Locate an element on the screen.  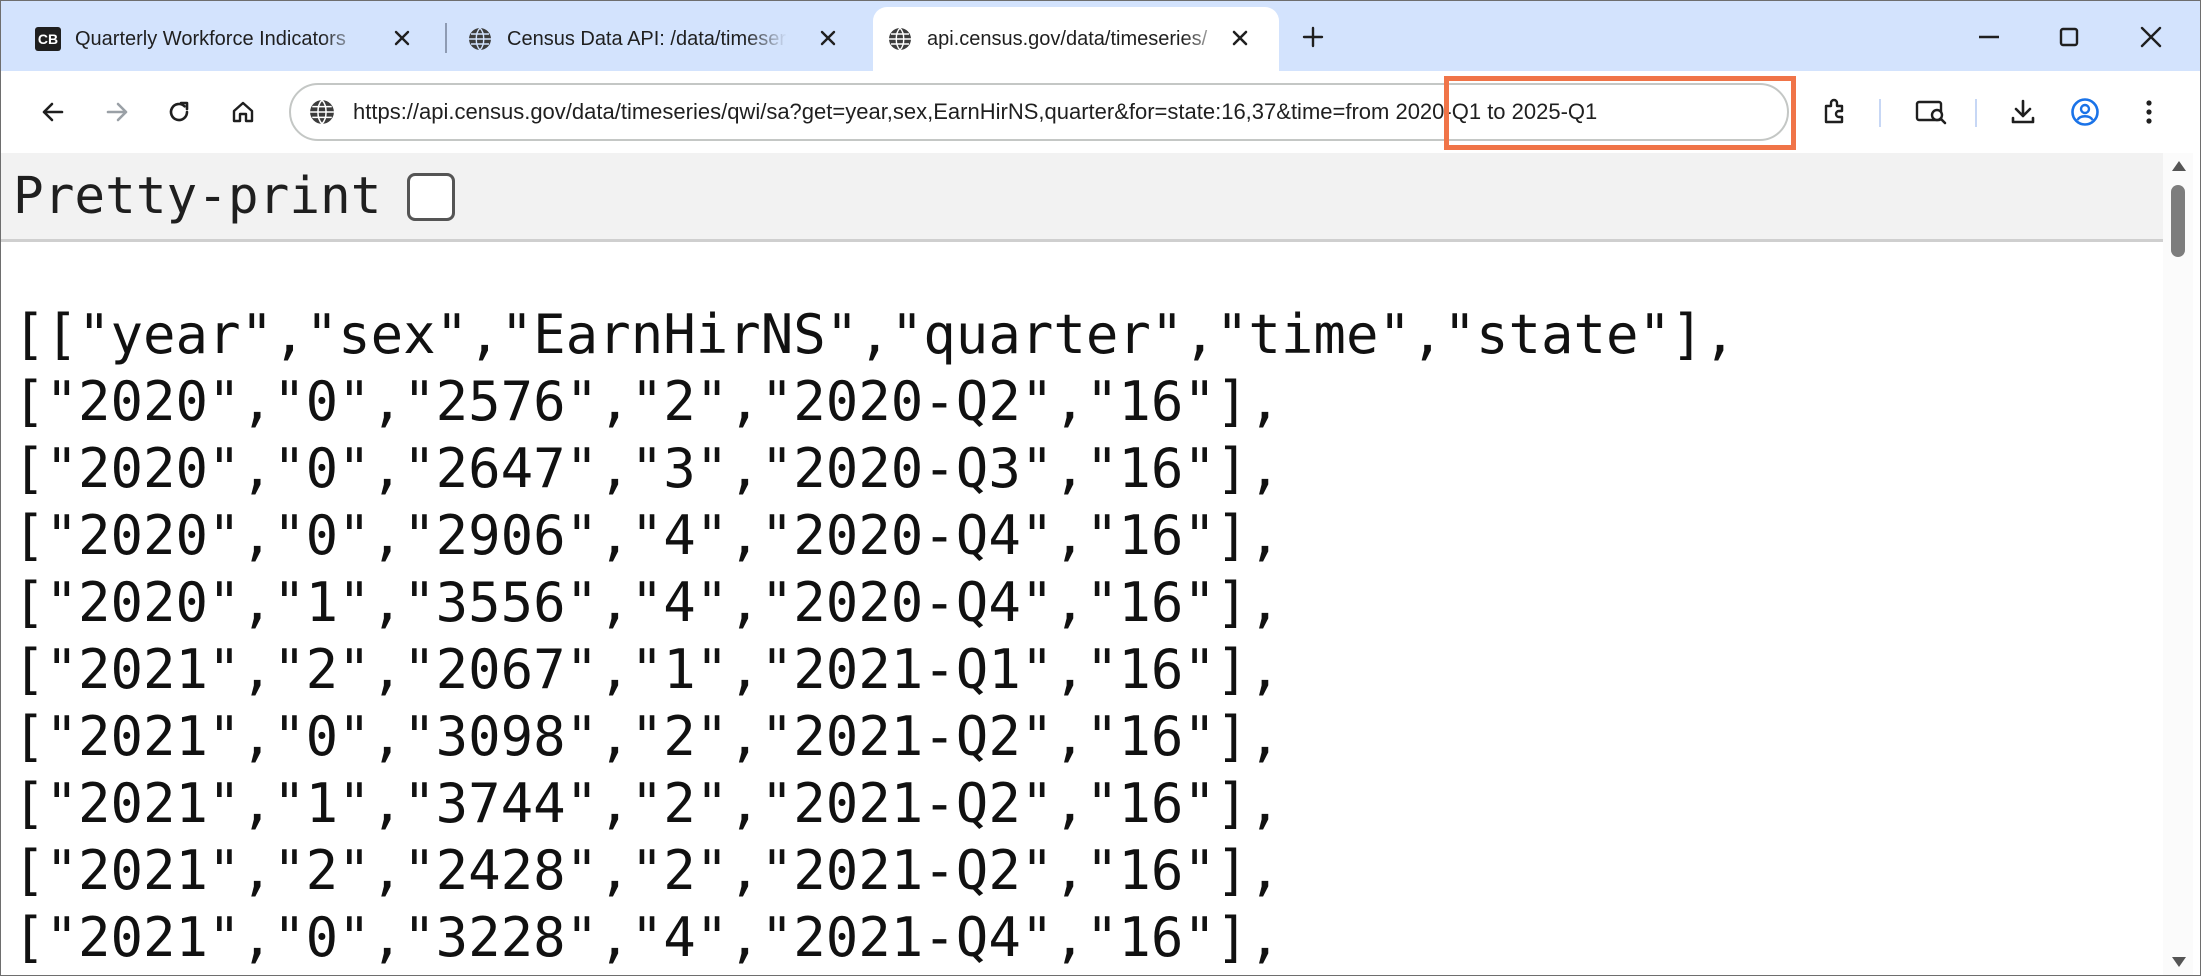
forward-button is located at coordinates (117, 112).